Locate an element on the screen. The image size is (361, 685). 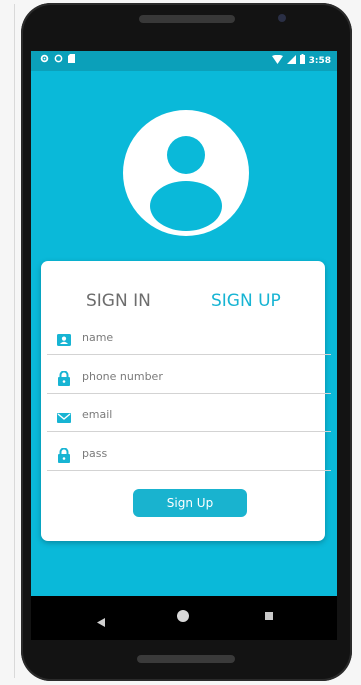
tab-sign-in: SIGN IN is located at coordinates (118, 301).